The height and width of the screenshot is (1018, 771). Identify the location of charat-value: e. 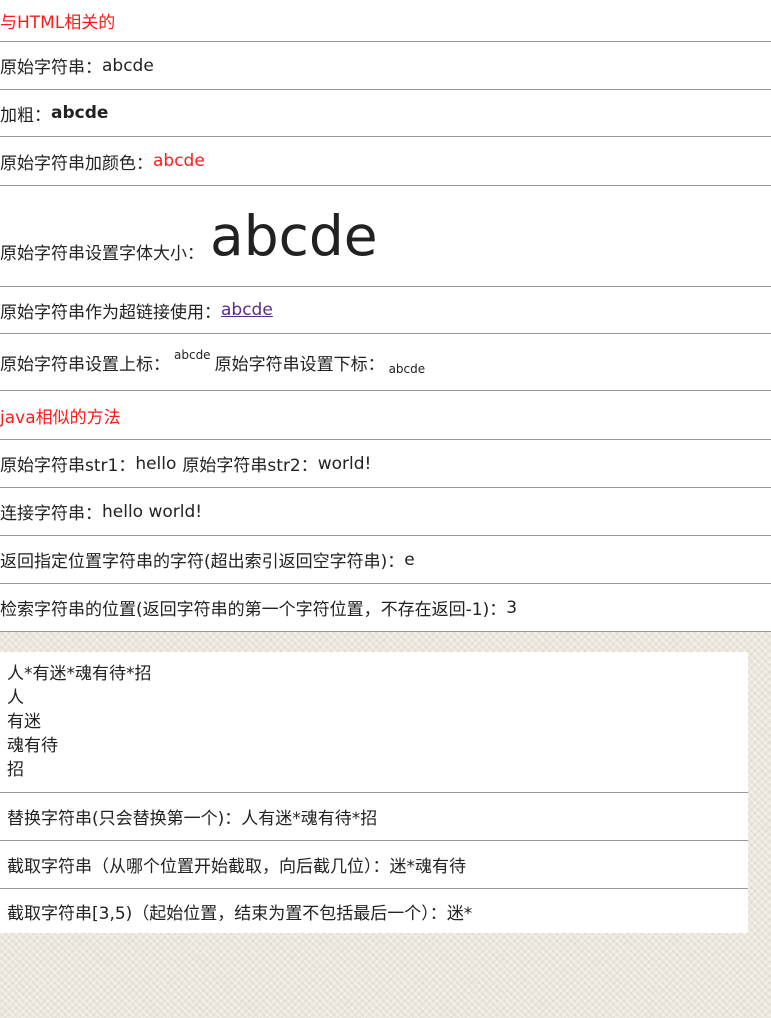
(409, 559).